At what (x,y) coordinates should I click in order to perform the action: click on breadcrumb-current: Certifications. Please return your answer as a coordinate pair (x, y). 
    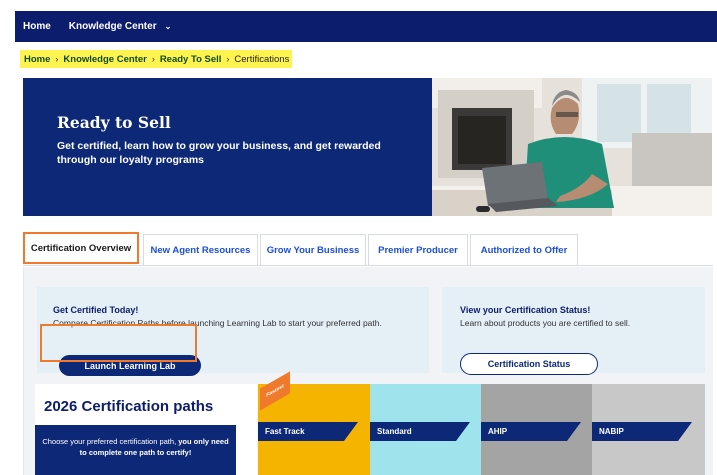
    Looking at the image, I should click on (262, 59).